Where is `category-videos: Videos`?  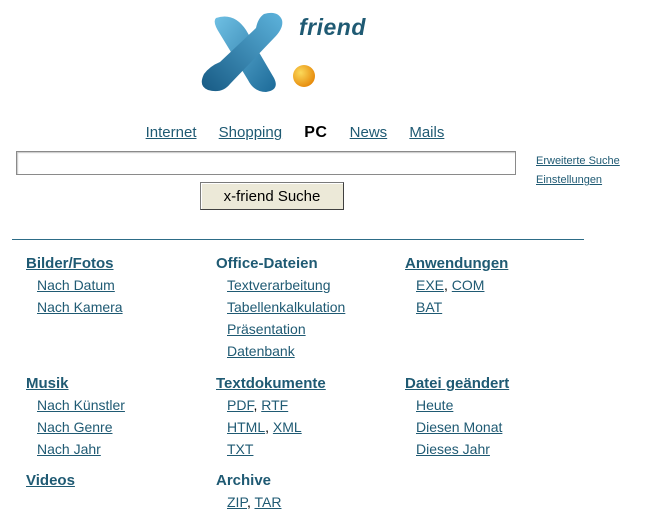 category-videos: Videos is located at coordinates (50, 480).